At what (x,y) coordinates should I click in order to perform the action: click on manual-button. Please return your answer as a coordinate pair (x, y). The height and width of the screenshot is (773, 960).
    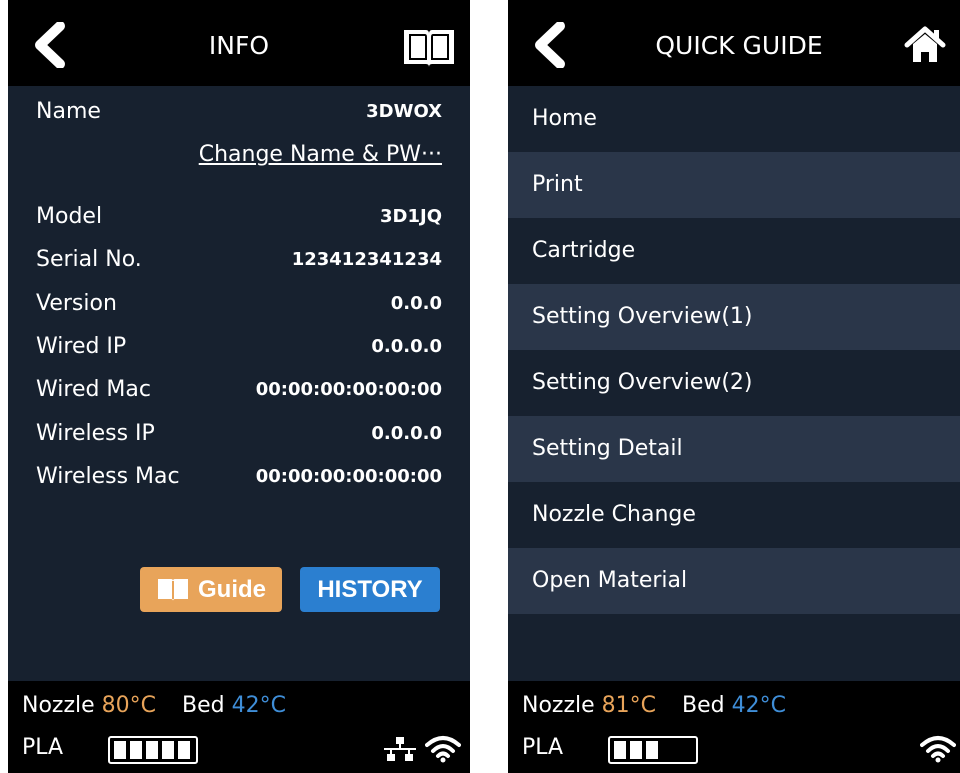
    Looking at the image, I should click on (429, 49).